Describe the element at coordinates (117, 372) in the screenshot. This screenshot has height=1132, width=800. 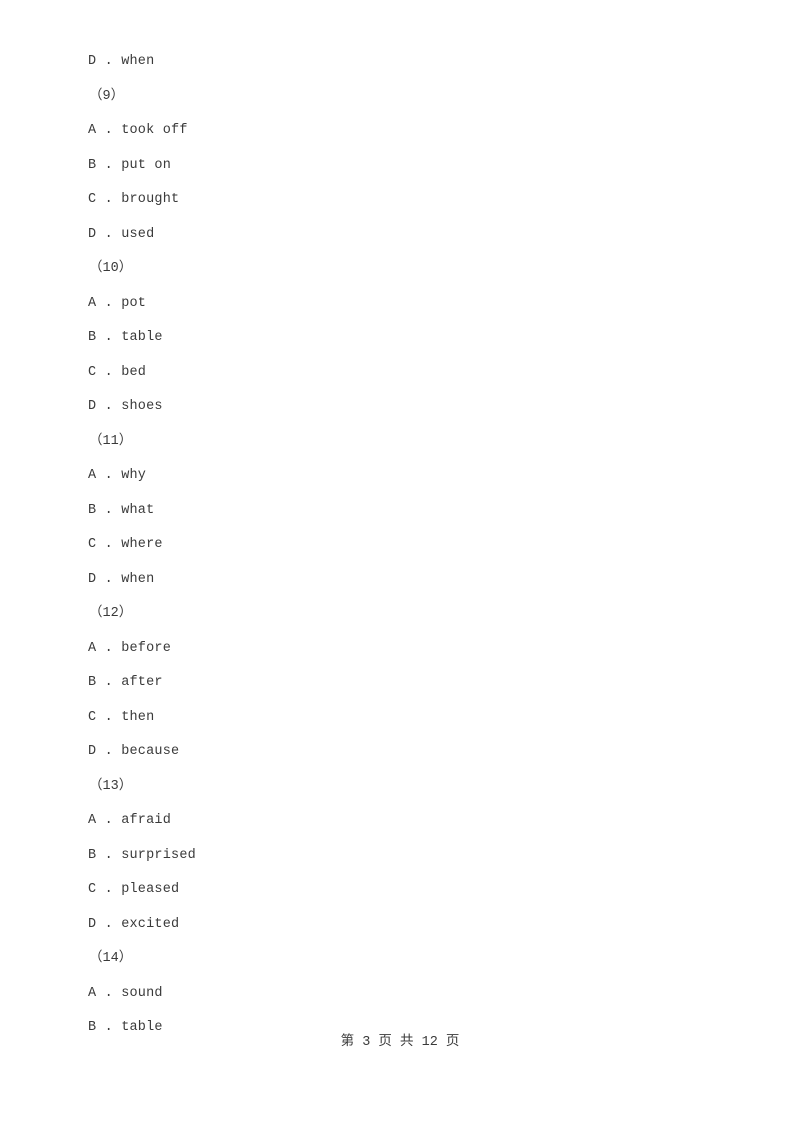
I see `answer-option: C . bed` at that location.